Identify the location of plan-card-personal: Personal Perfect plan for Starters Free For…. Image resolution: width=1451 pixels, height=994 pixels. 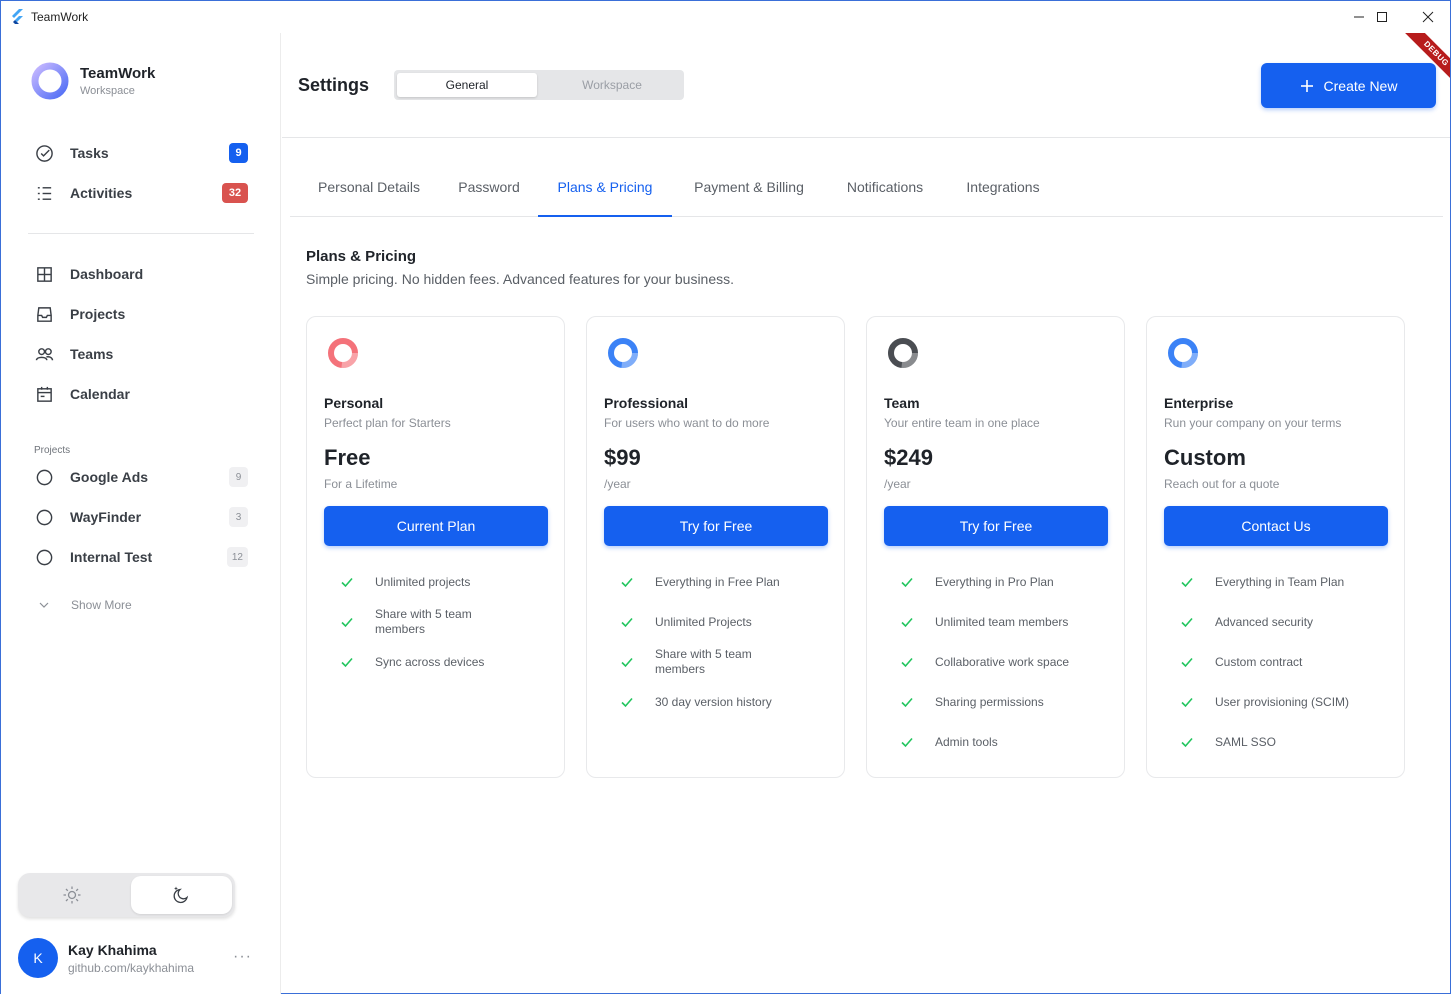
(435, 547).